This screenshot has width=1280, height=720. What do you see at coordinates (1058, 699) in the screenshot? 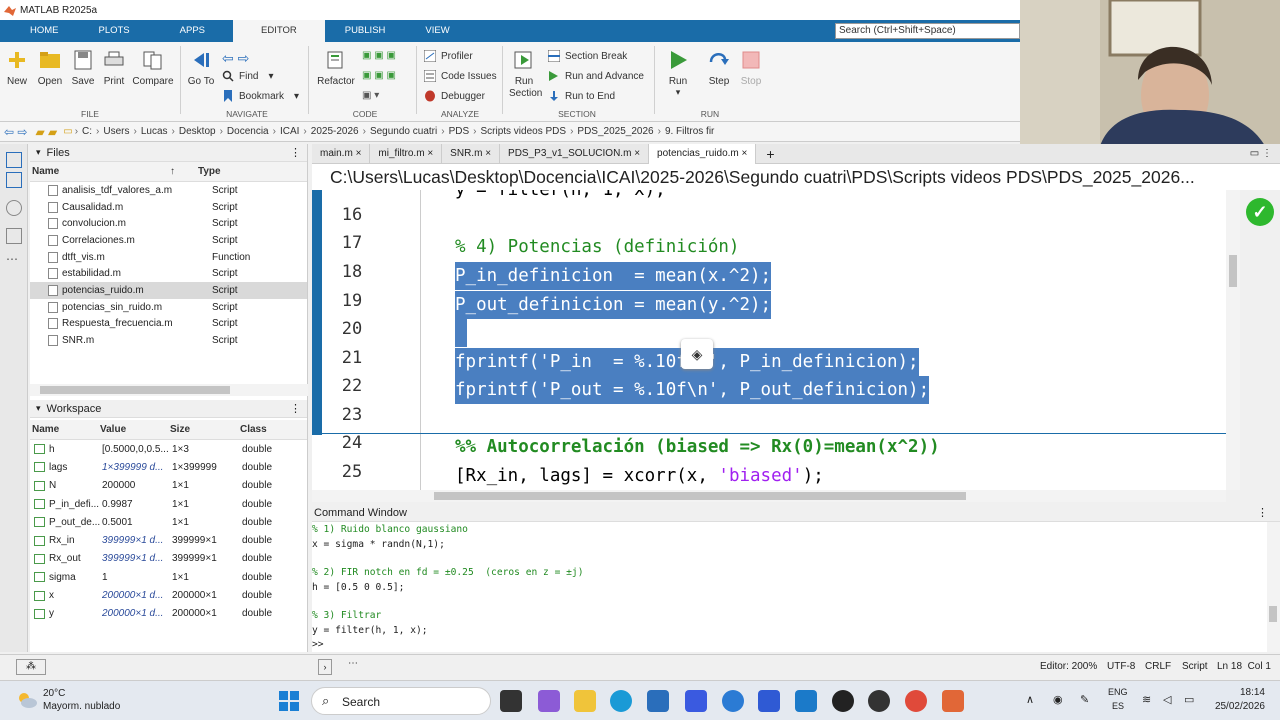
I see `teams-tray-icon: ◉` at bounding box center [1058, 699].